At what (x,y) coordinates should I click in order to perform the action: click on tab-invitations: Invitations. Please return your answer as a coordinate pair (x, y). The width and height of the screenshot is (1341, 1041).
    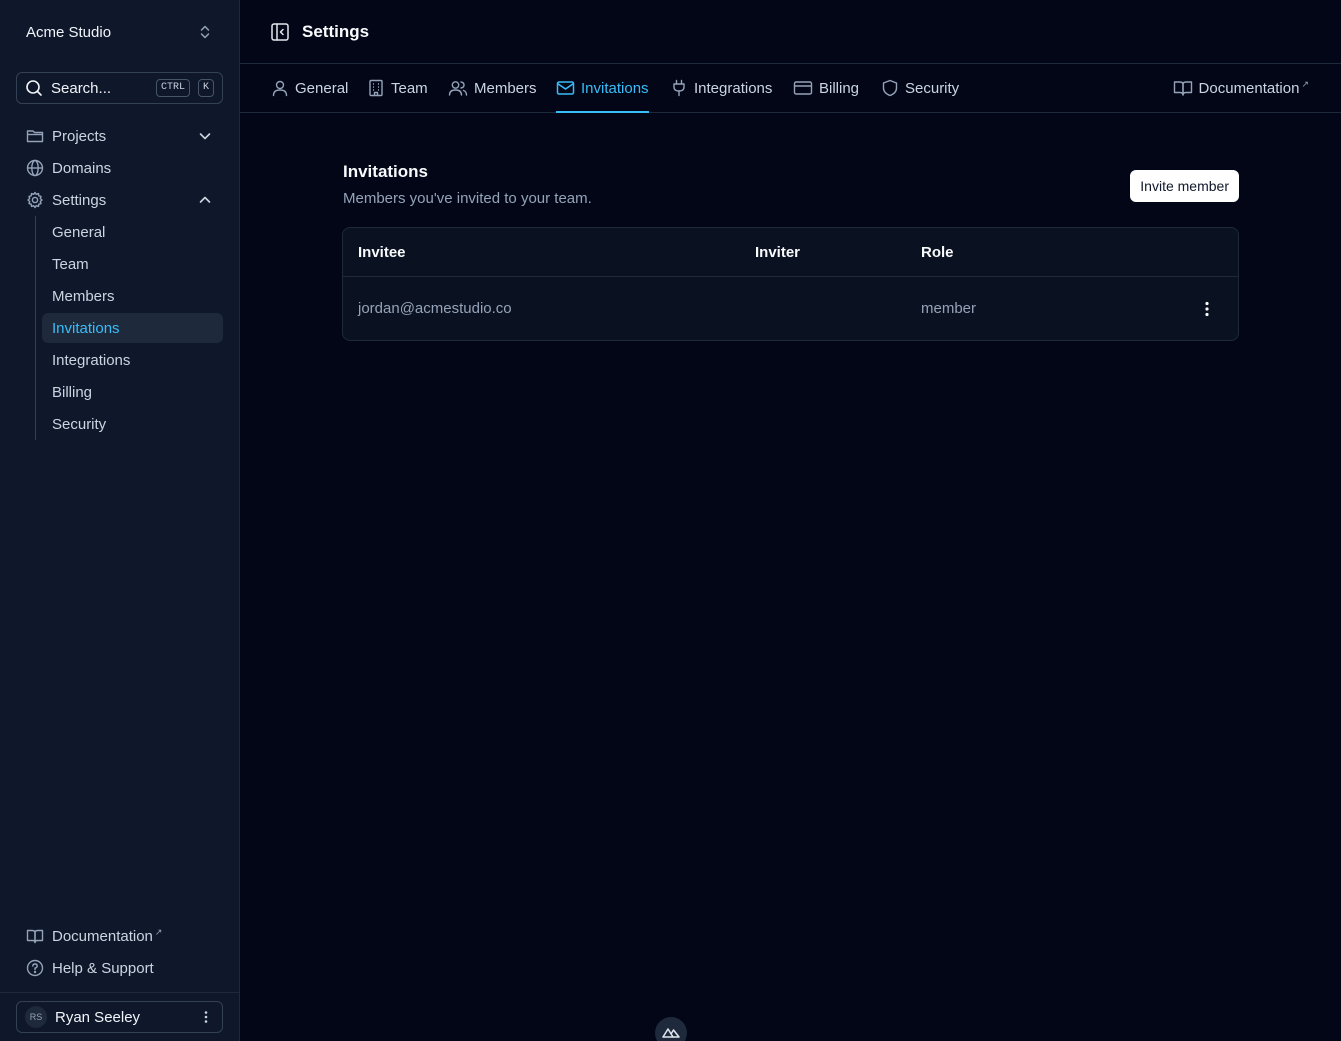
    Looking at the image, I should click on (602, 88).